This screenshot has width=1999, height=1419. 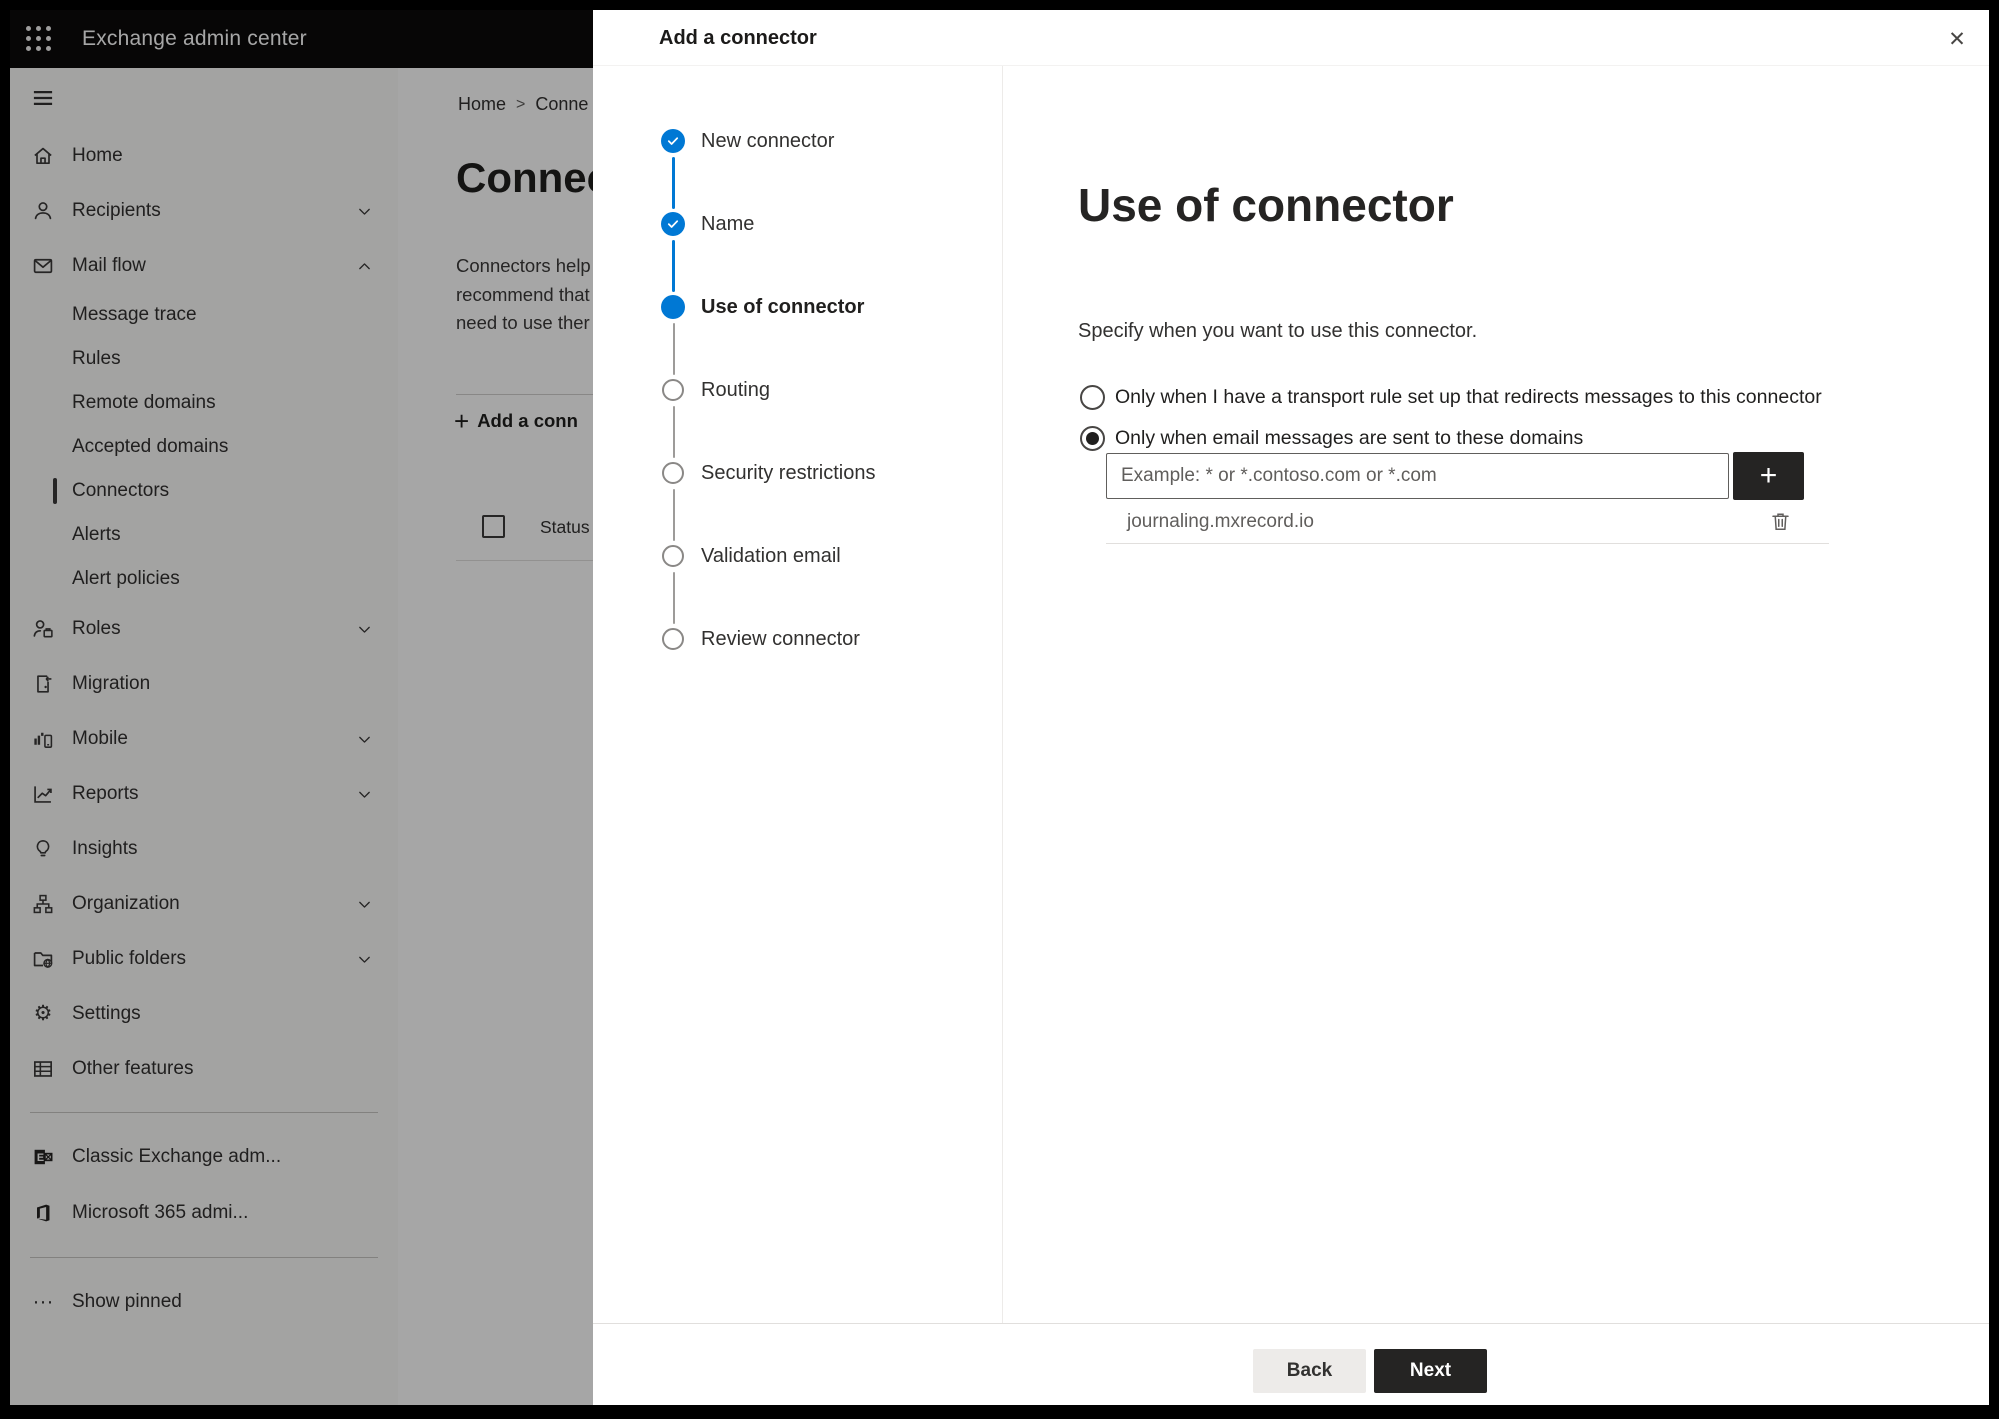 I want to click on dialog-footer: Back Next, so click(x=1291, y=1364).